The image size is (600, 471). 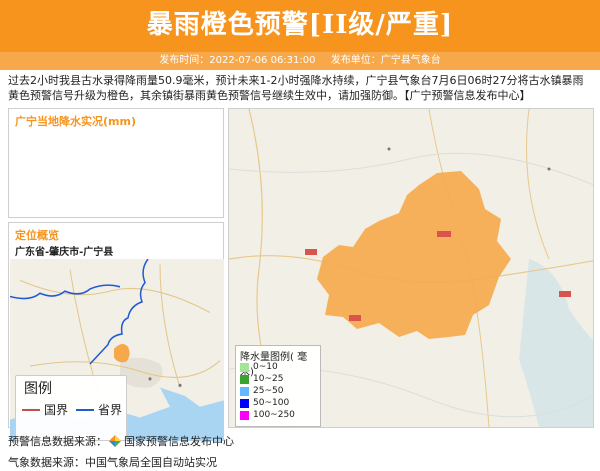 What do you see at coordinates (85, 410) in the screenshot?
I see `provincial-border-swatch` at bounding box center [85, 410].